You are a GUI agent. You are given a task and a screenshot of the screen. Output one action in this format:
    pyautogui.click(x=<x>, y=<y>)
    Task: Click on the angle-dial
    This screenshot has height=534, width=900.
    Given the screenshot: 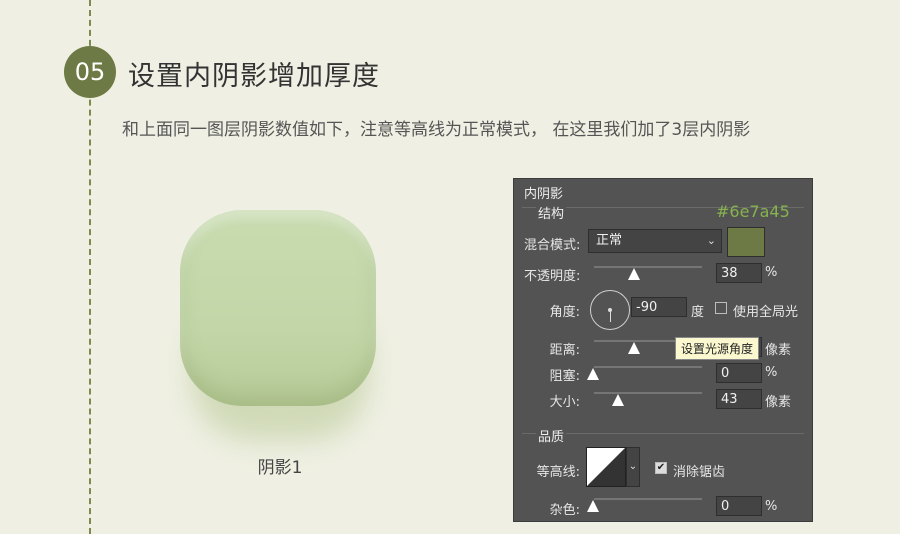 What is the action you would take?
    pyautogui.click(x=610, y=310)
    